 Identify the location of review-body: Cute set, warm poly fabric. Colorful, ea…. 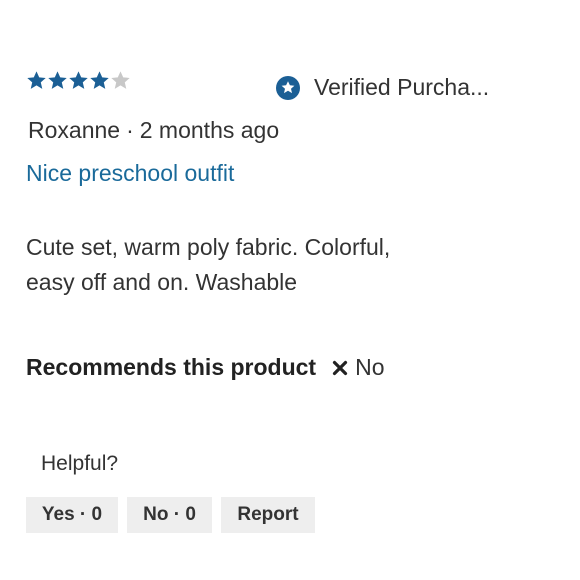
(266, 265).